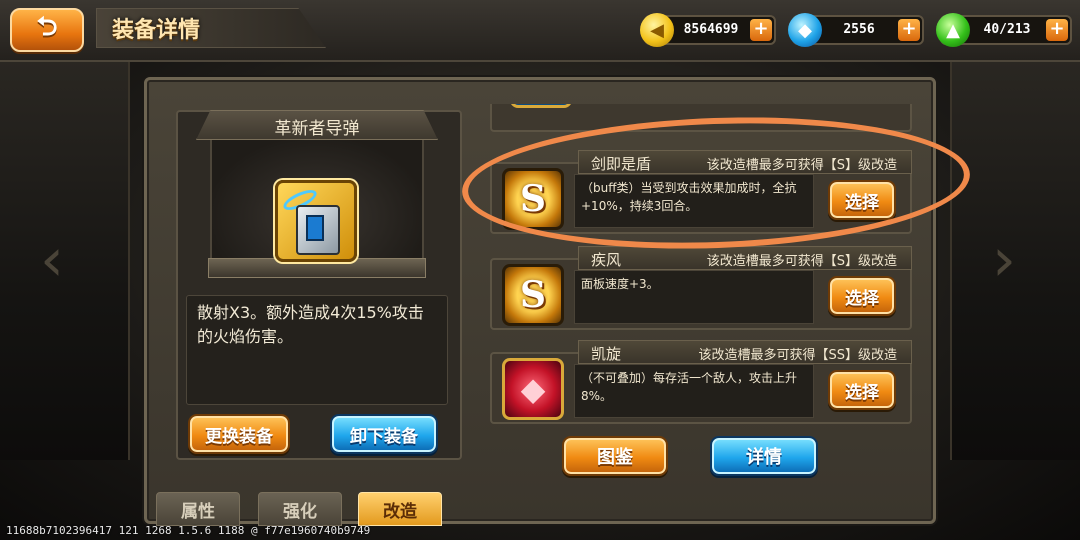  Describe the element at coordinates (317, 129) in the screenshot. I see `equipment-name: 革新者导弹` at that location.